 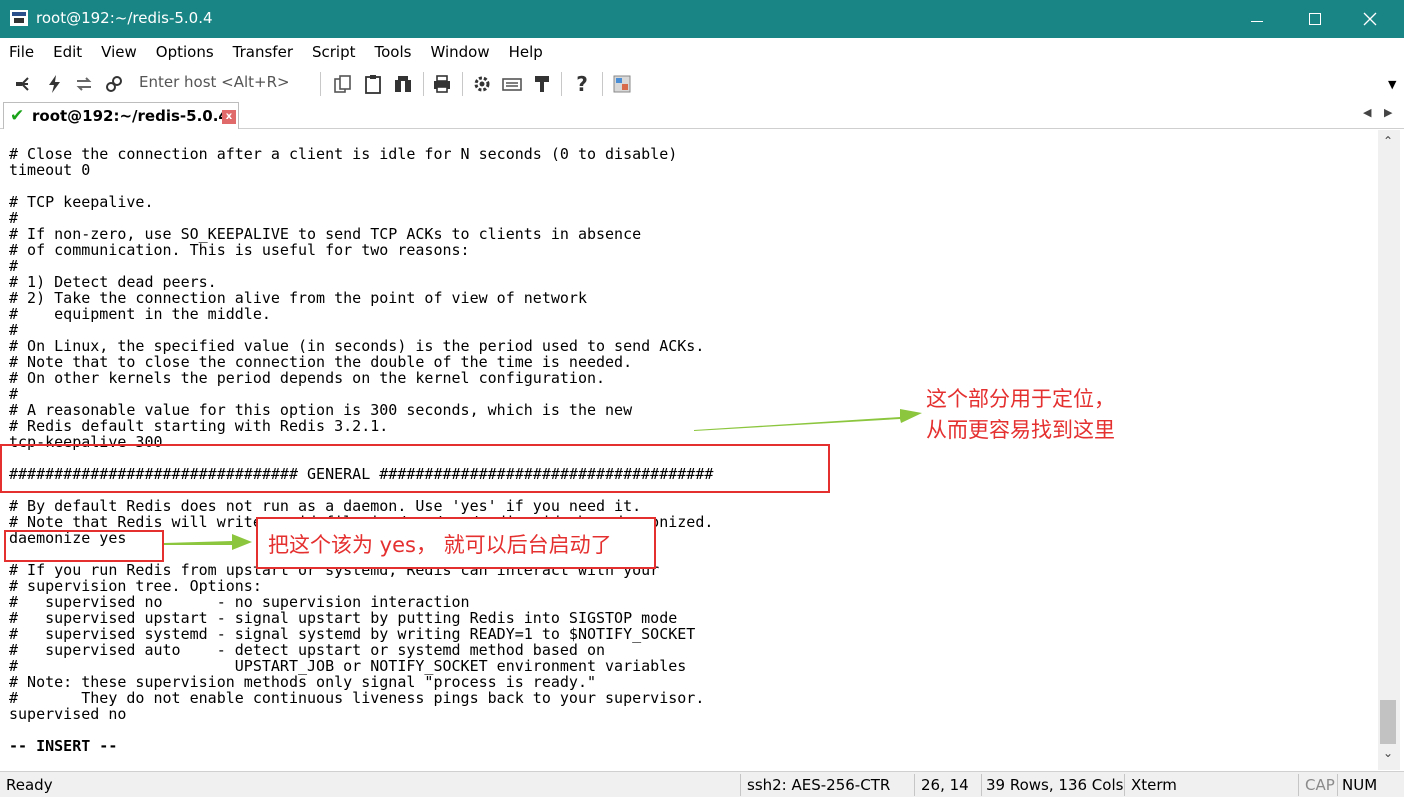 I want to click on tab-scroll-right-icon: ▶, so click(x=1388, y=112).